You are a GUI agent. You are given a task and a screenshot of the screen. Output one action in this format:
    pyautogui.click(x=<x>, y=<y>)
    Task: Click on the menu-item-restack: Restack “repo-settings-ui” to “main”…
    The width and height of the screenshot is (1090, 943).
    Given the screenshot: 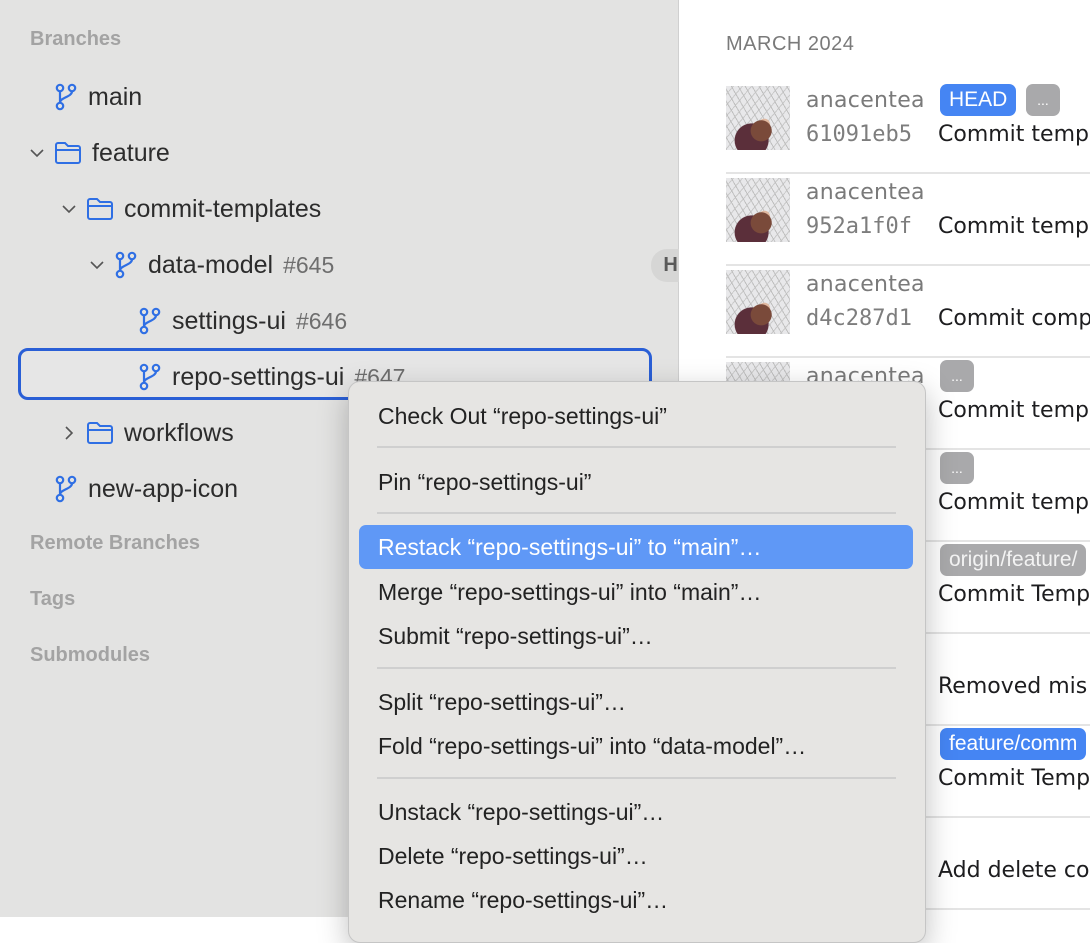 What is the action you would take?
    pyautogui.click(x=636, y=547)
    